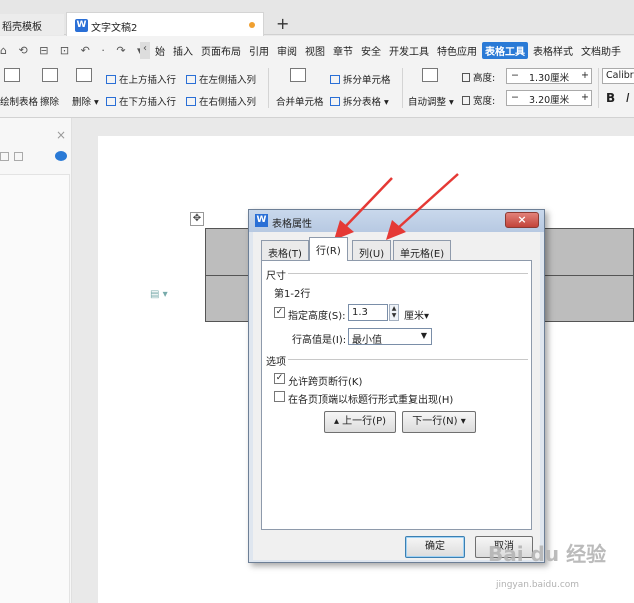 This screenshot has width=634, height=603. What do you see at coordinates (18, 156) in the screenshot?
I see `collapse-icon` at bounding box center [18, 156].